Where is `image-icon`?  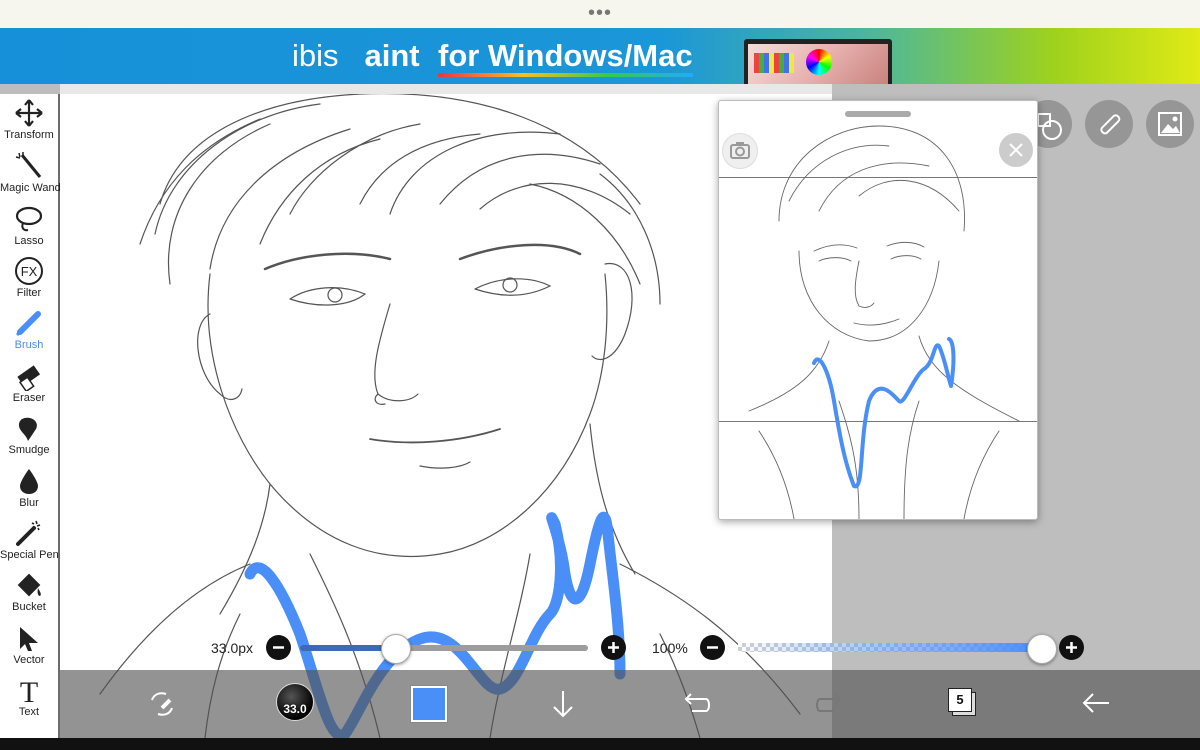
image-icon is located at coordinates (1170, 124).